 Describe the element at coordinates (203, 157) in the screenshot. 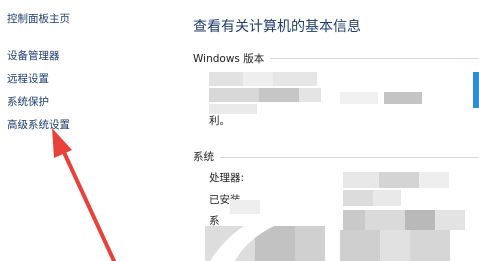

I see `system-section-header: 系统` at that location.